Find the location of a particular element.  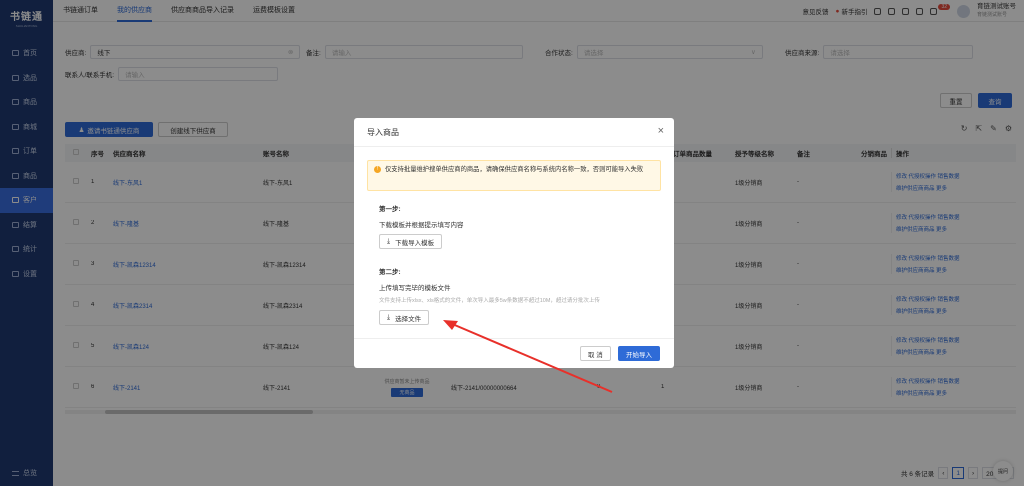

cancel-button: 取 消 is located at coordinates (595, 353).